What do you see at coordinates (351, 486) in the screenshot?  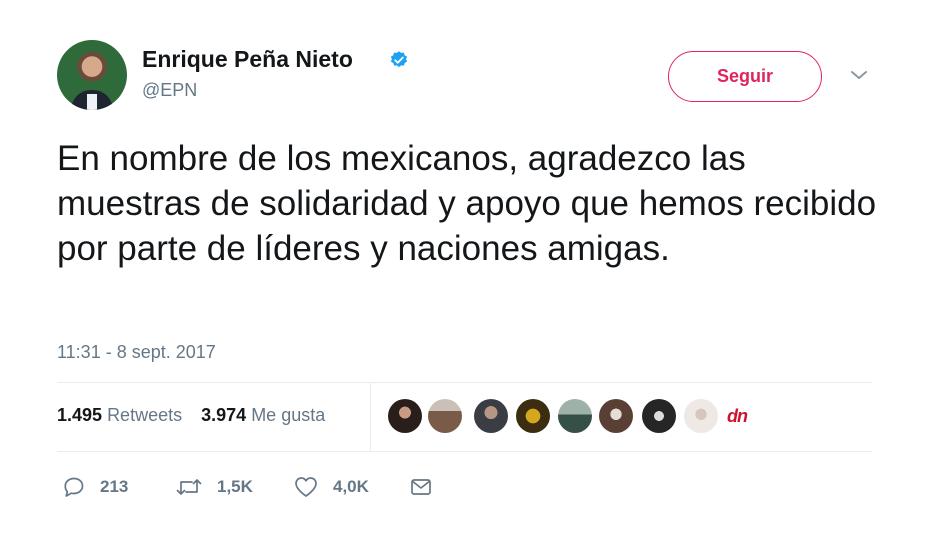 I see `like-count: 4,0K` at bounding box center [351, 486].